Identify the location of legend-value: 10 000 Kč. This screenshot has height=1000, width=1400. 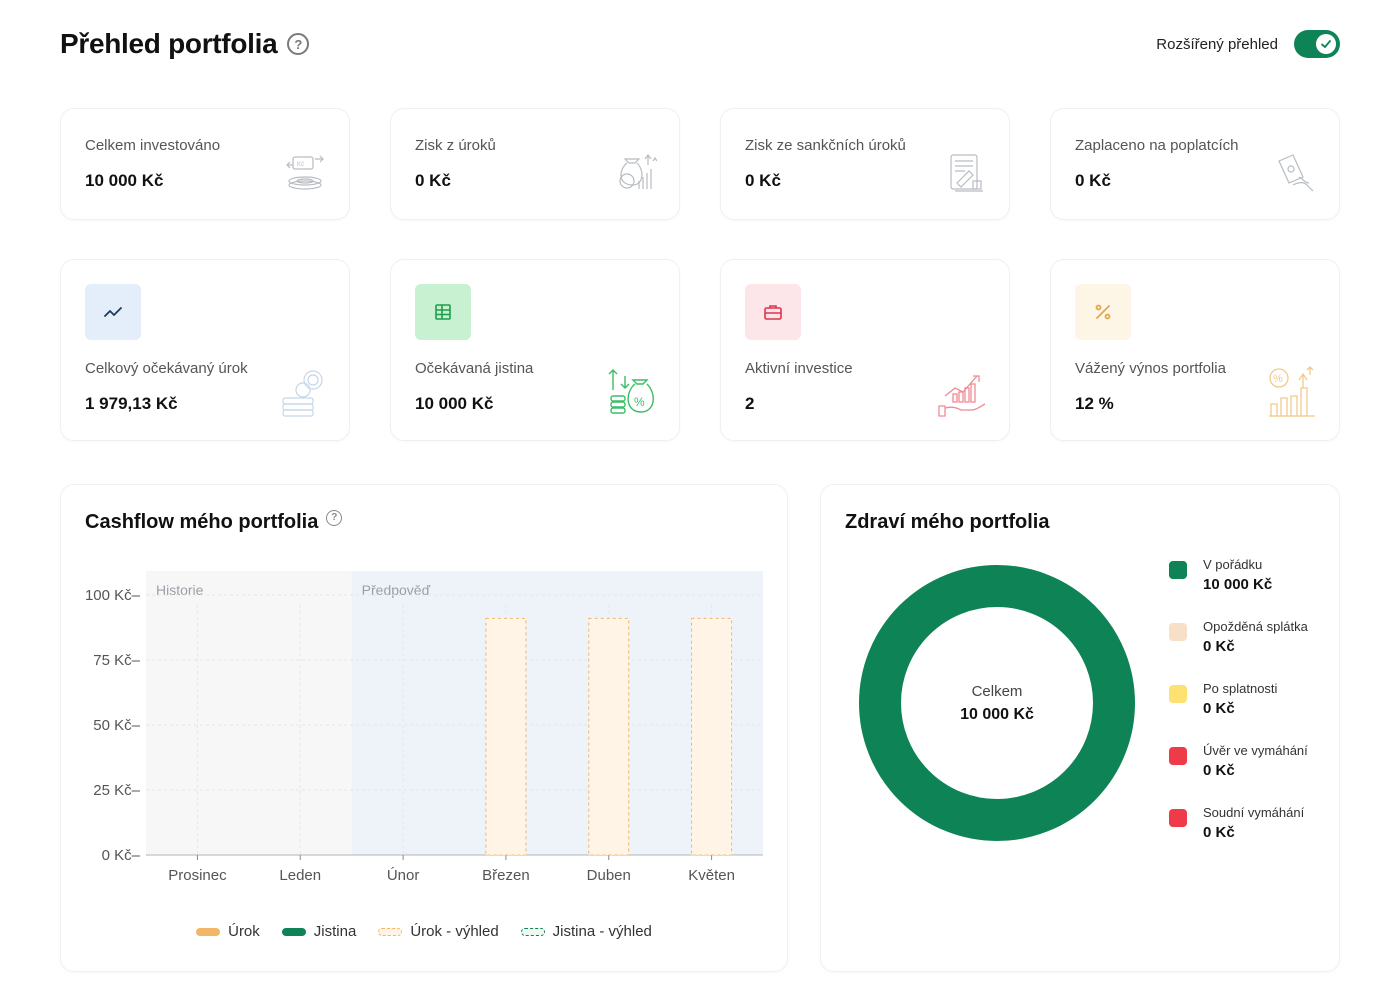
(1238, 584).